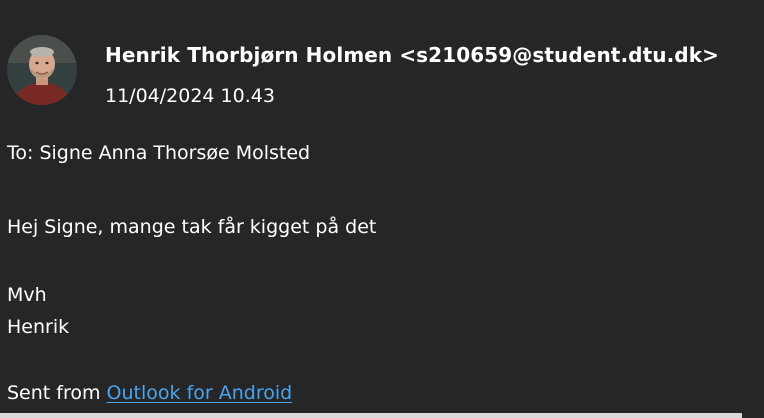 The height and width of the screenshot is (418, 764). What do you see at coordinates (371, 415) in the screenshot?
I see `bottom-scrollbar` at bounding box center [371, 415].